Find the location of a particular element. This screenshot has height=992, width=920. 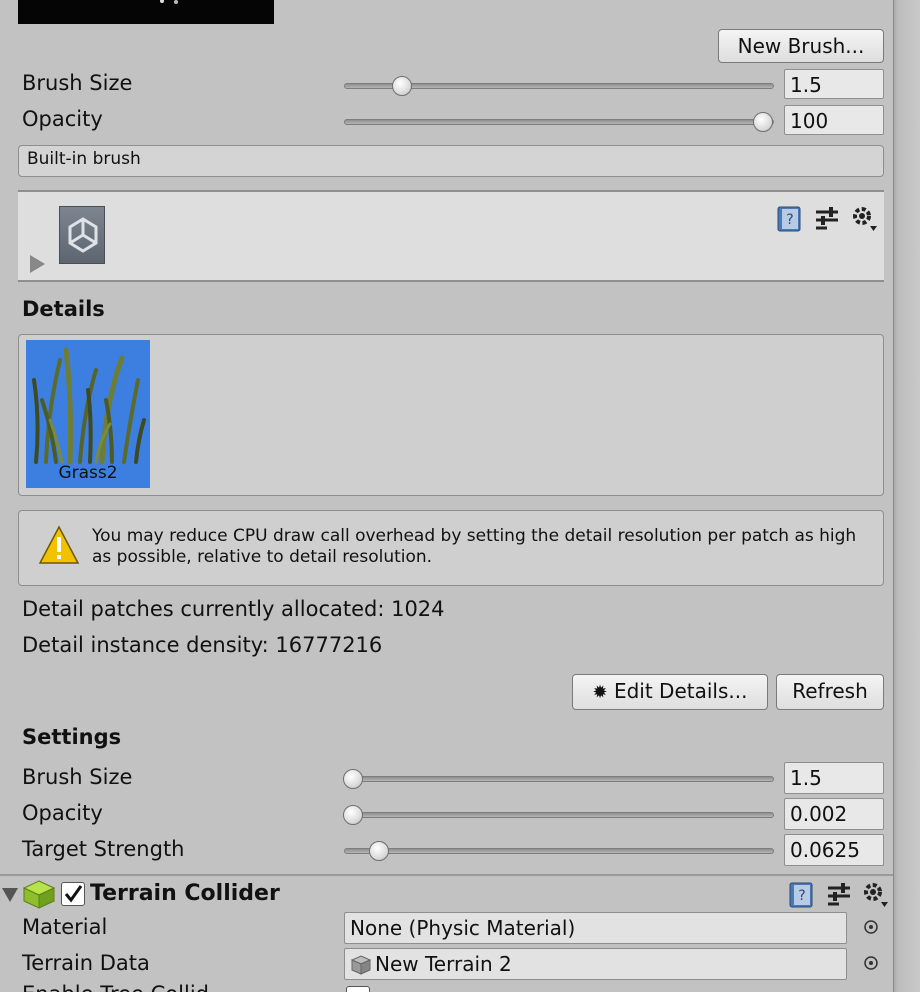

settings-opacity-slider-track is located at coordinates (559, 815).